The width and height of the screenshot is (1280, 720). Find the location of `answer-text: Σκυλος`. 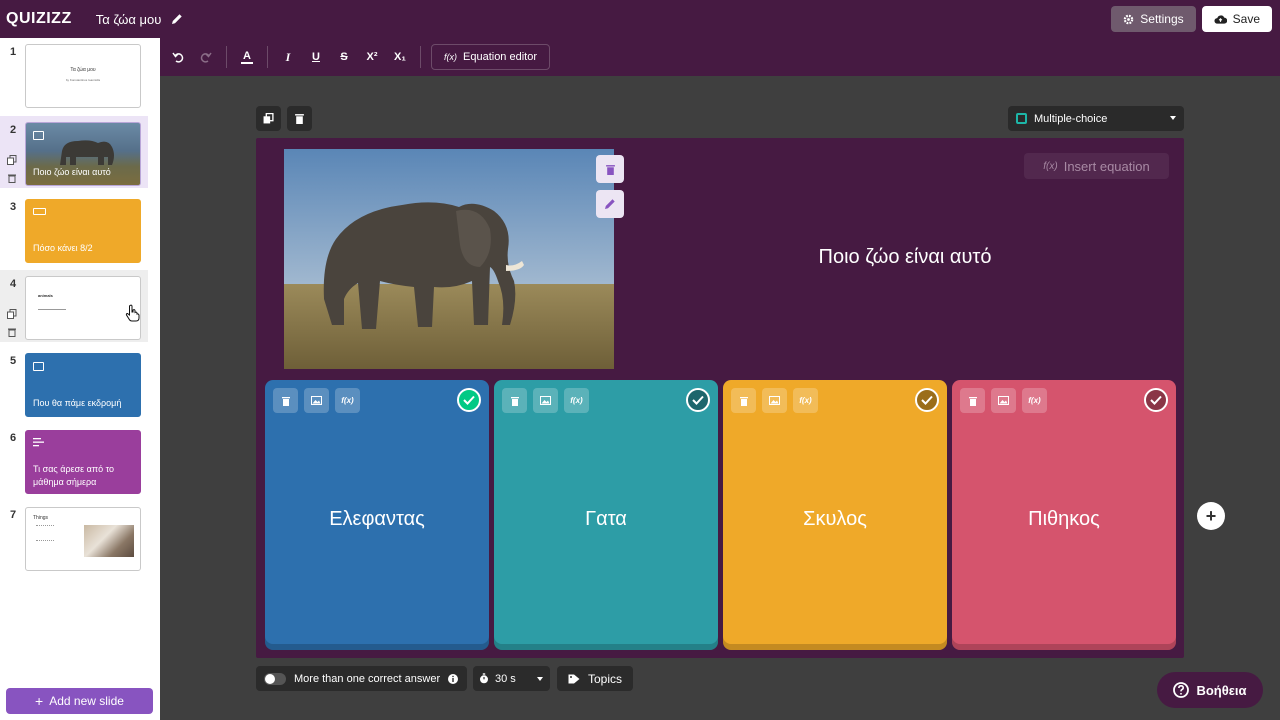

answer-text: Σκυλος is located at coordinates (835, 519).